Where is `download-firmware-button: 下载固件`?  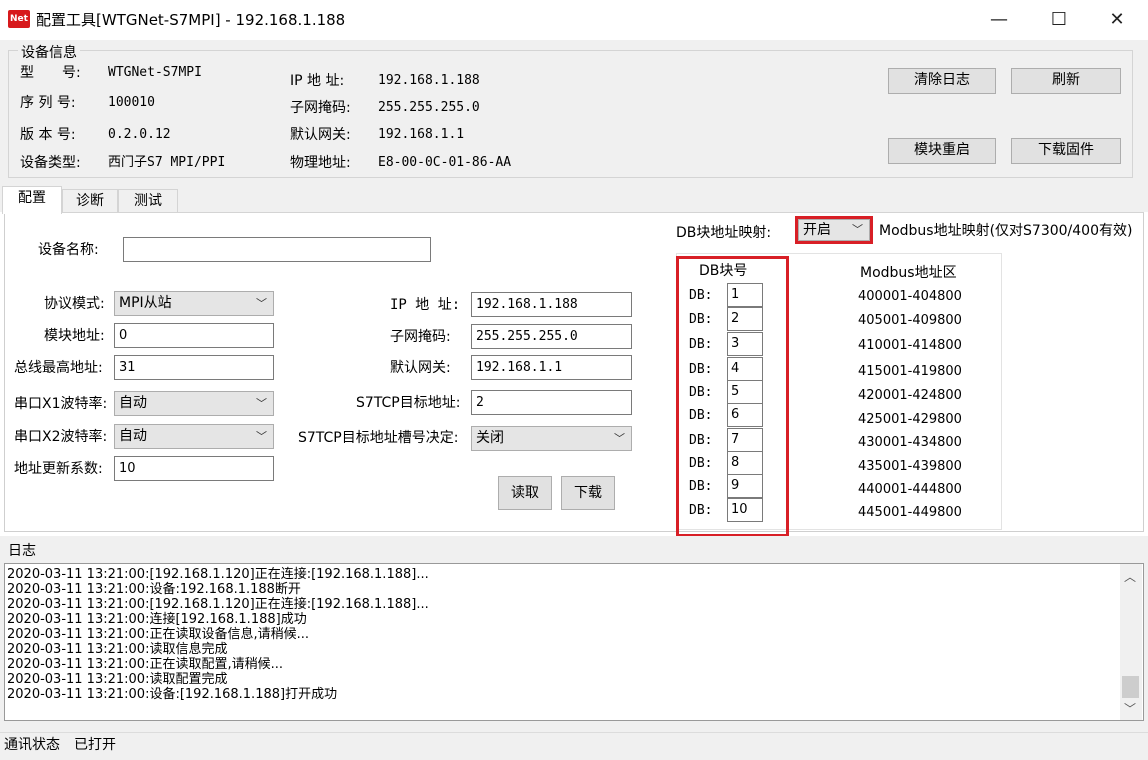
download-firmware-button: 下载固件 is located at coordinates (1066, 151).